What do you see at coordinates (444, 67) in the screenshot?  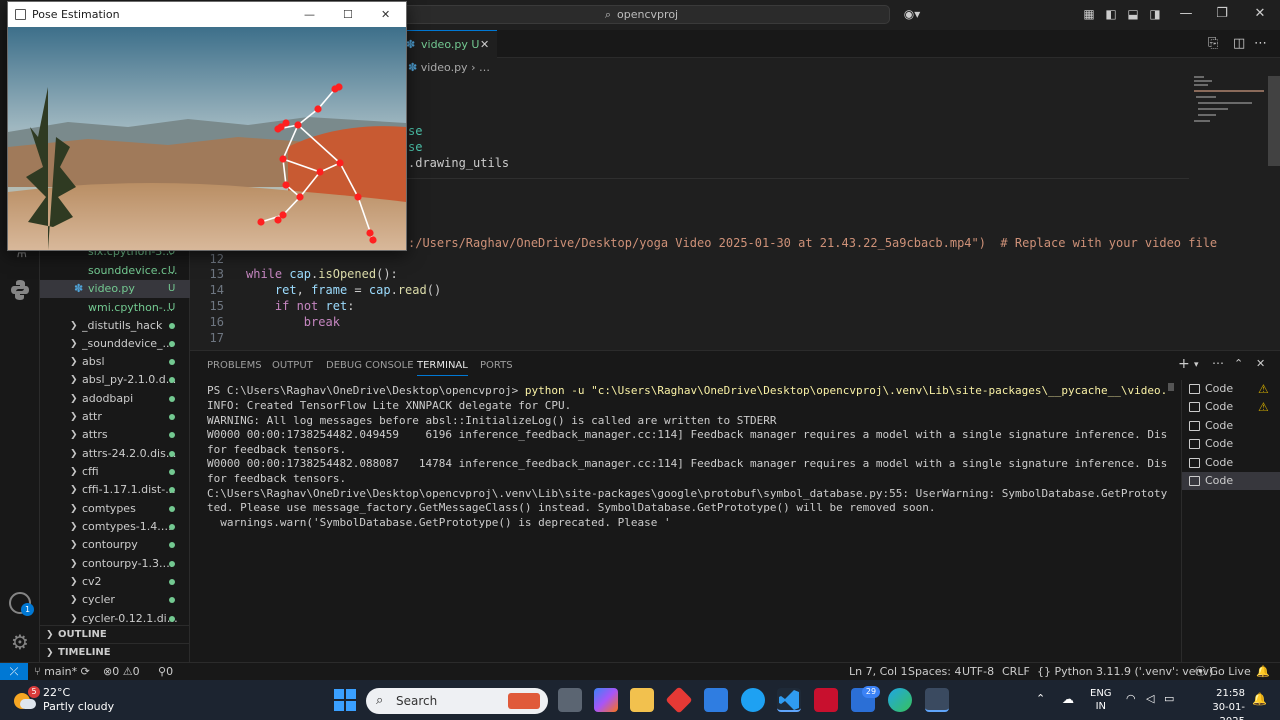 I see `breadcrumb-file: video.py` at bounding box center [444, 67].